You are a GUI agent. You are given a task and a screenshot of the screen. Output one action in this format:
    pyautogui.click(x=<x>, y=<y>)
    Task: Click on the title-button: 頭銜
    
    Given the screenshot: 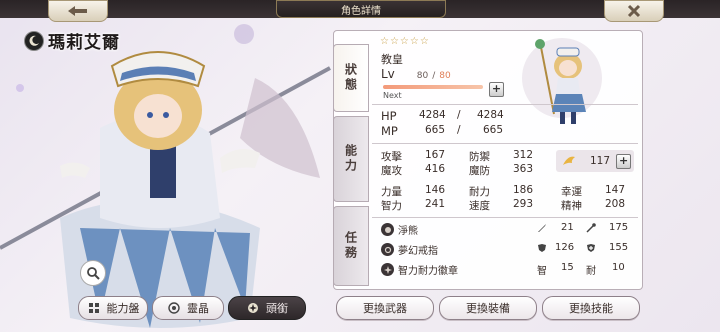 What is the action you would take?
    pyautogui.click(x=267, y=308)
    